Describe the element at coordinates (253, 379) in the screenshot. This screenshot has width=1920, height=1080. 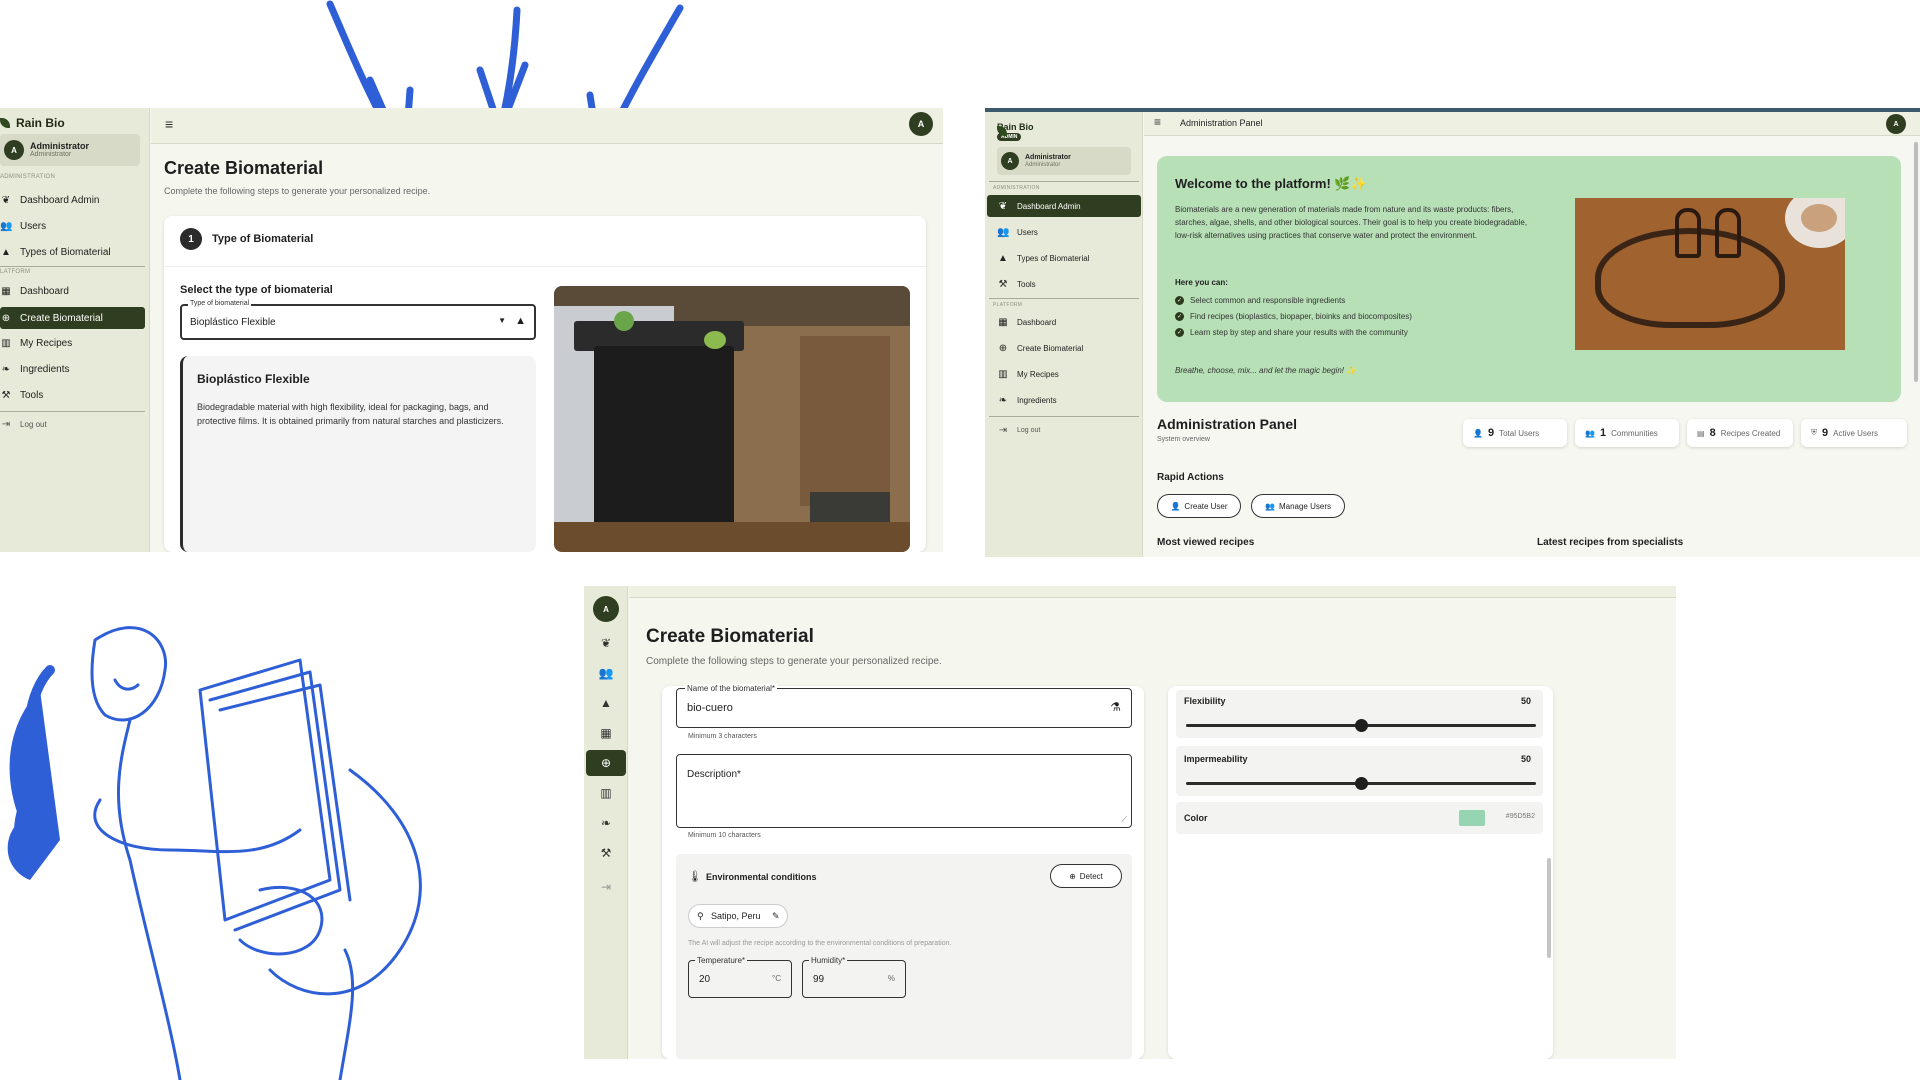
I see `info-title: Bioplástico Flexible` at that location.